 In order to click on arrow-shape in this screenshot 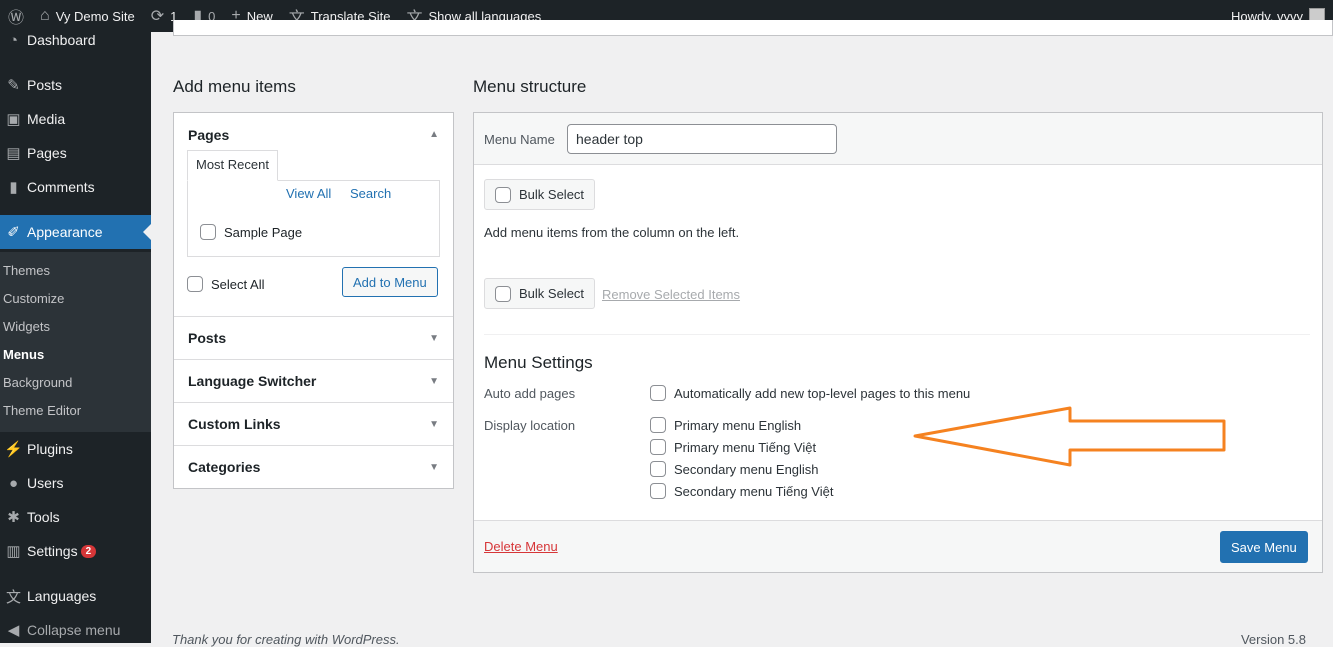, I will do `click(1069, 436)`.